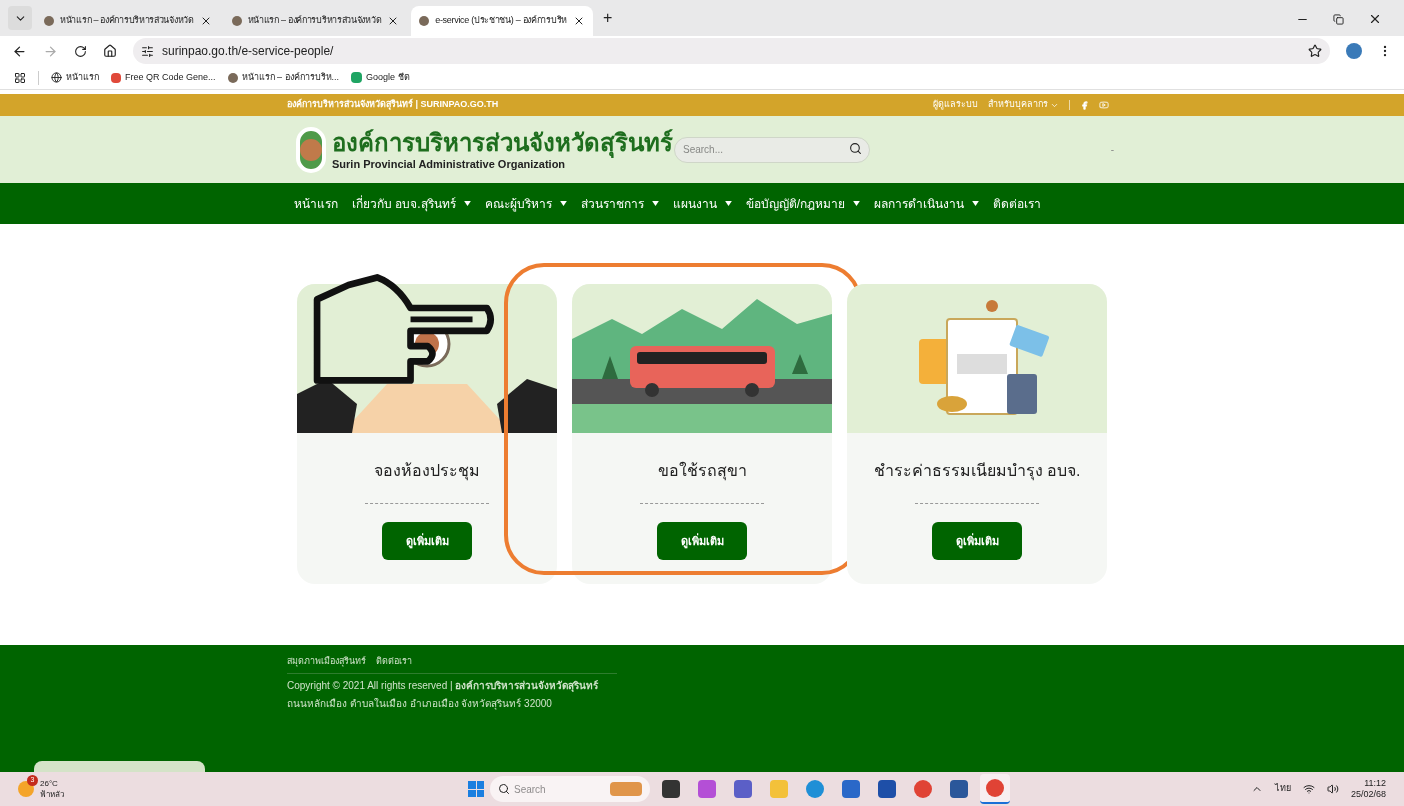  I want to click on bookmark-item: หน้าแรก, so click(75, 77).